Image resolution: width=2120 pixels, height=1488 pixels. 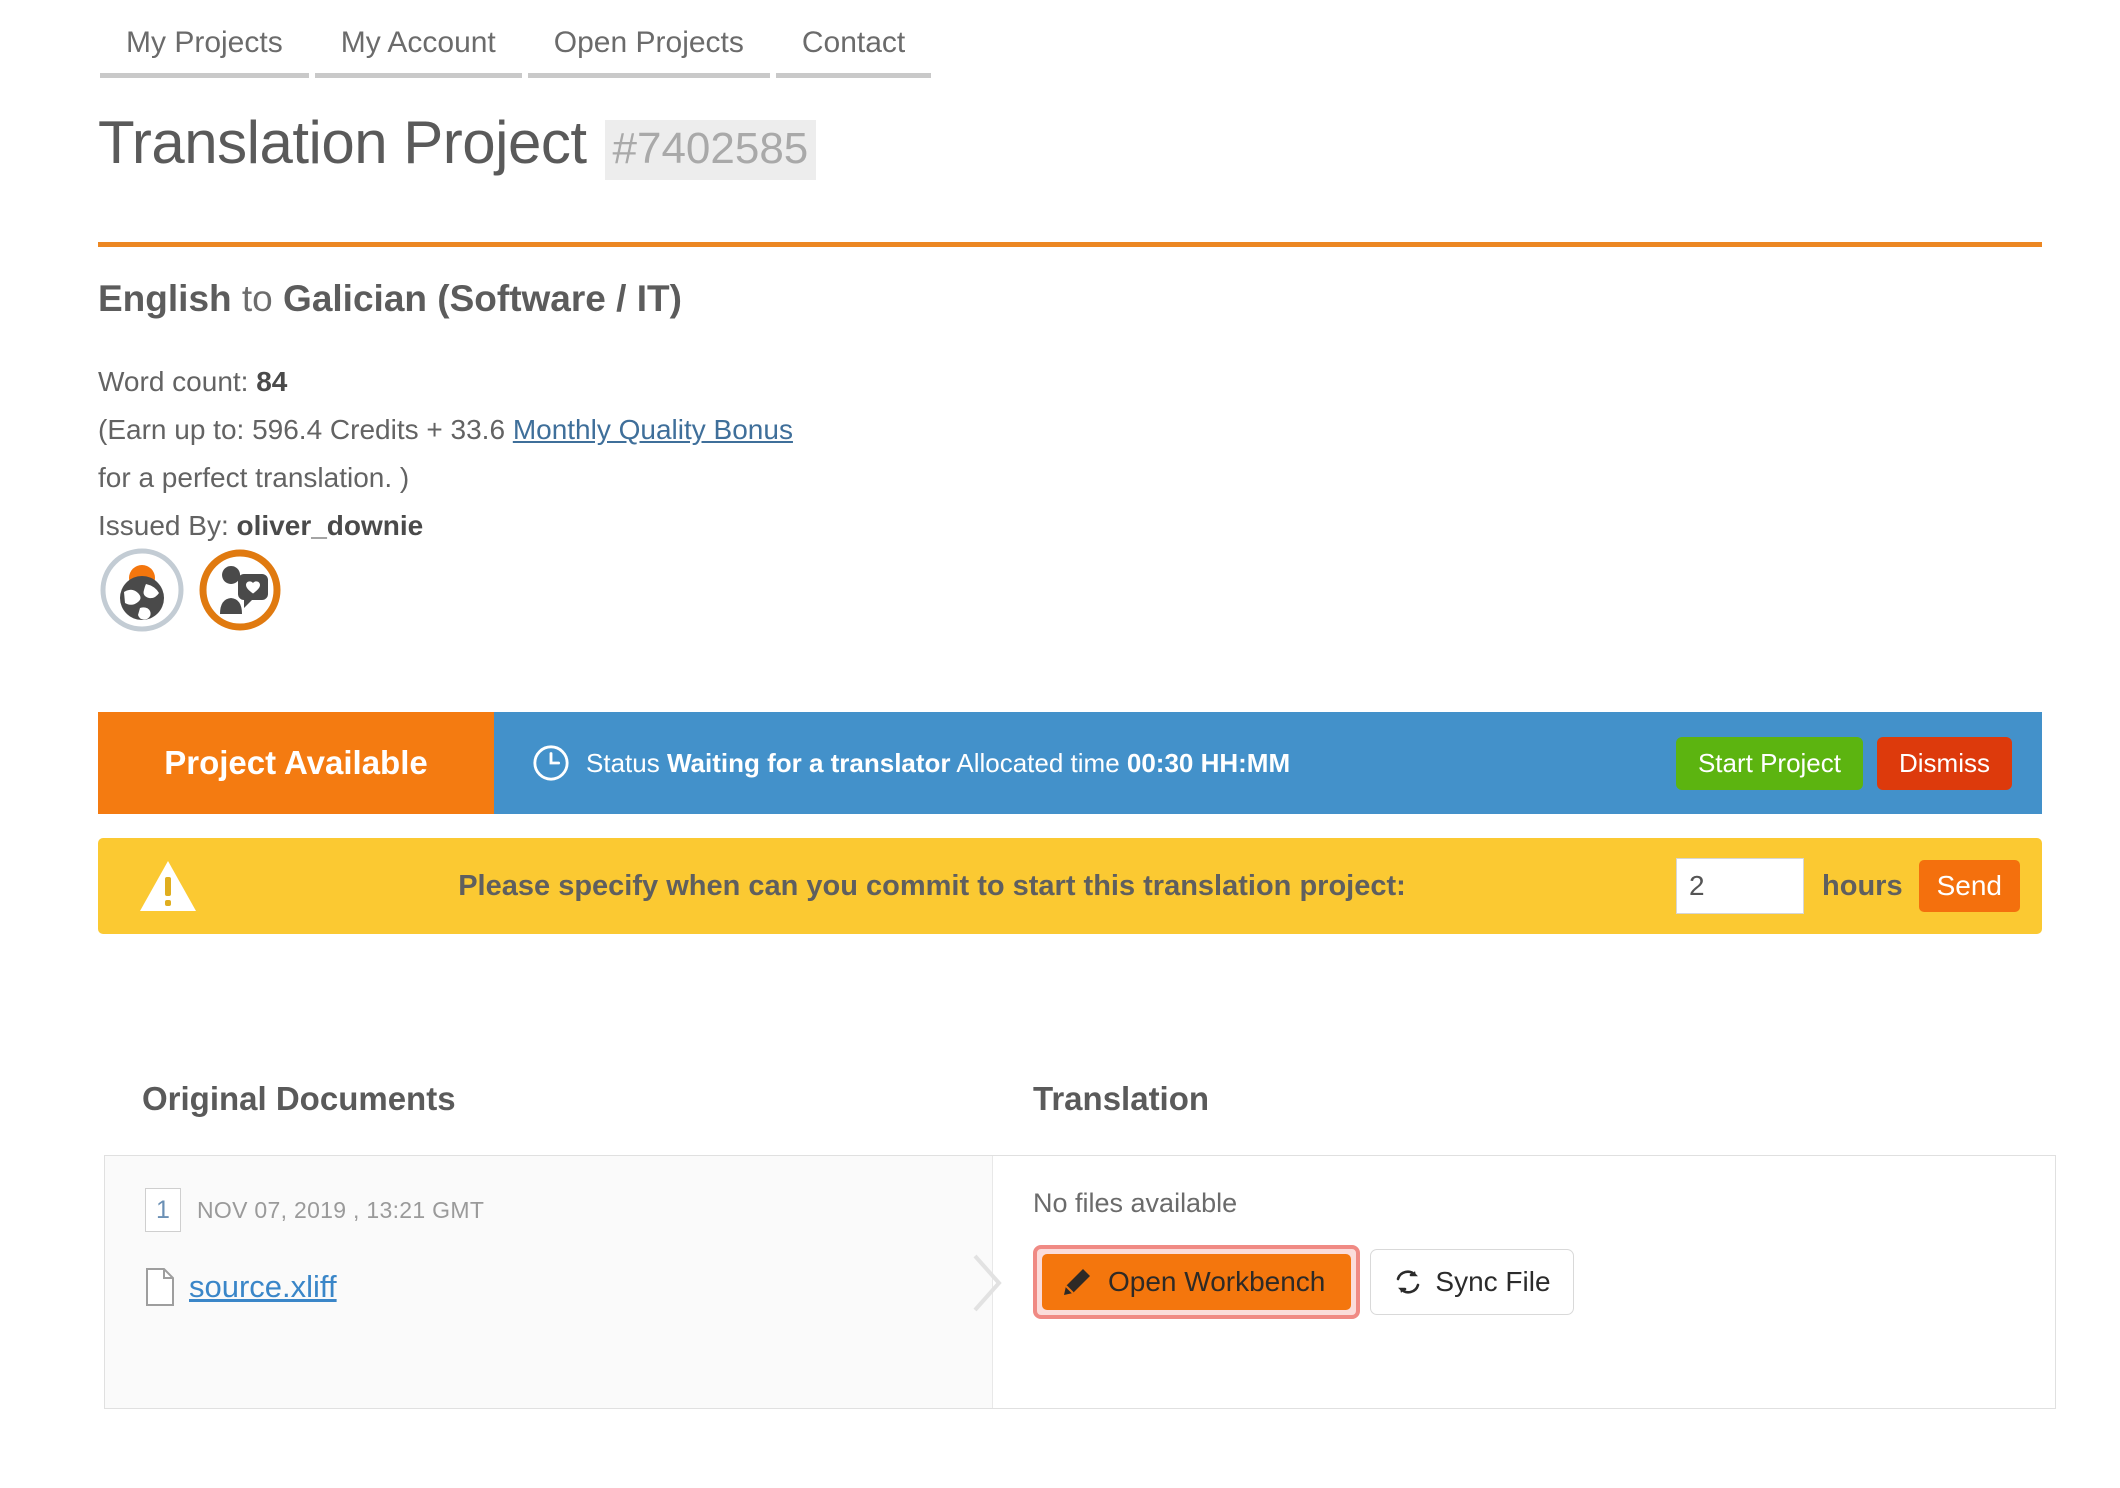 What do you see at coordinates (1740, 886) in the screenshot?
I see `commit-hours-input` at bounding box center [1740, 886].